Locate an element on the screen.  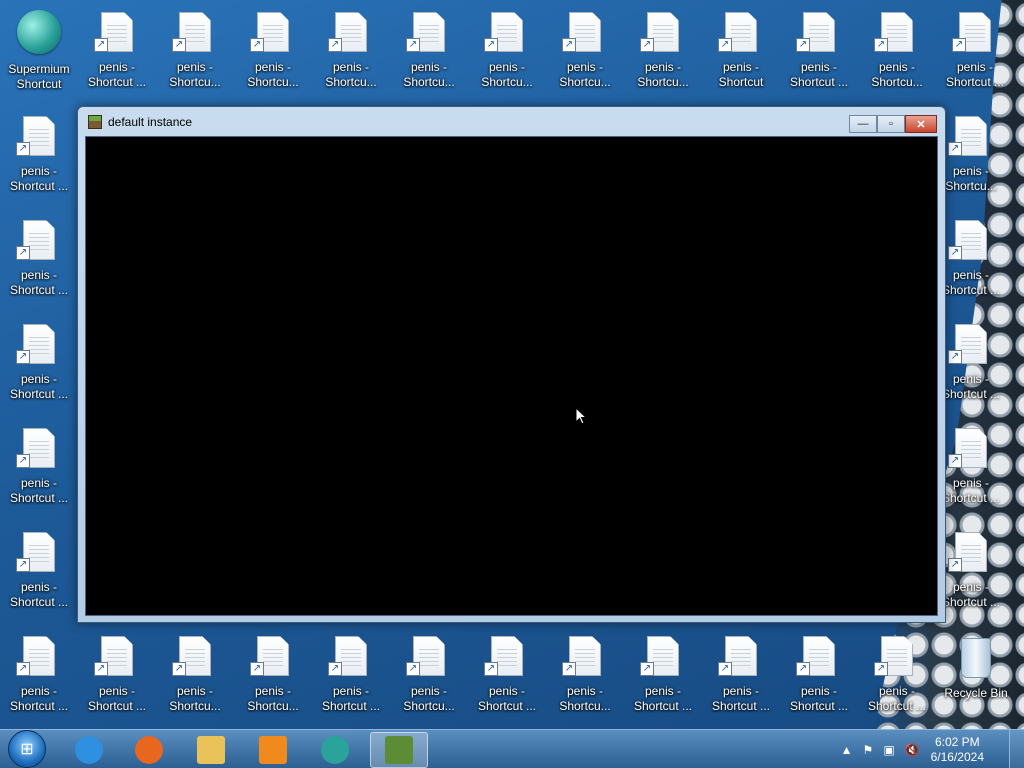
clock-time: 6:02 PM is located at coordinates (957, 741).